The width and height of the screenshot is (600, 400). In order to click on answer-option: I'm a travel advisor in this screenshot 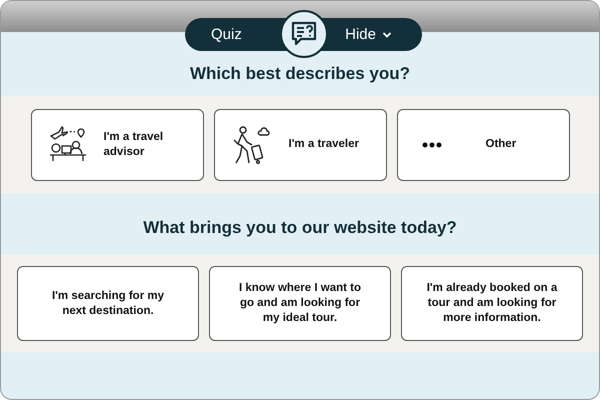, I will do `click(117, 144)`.